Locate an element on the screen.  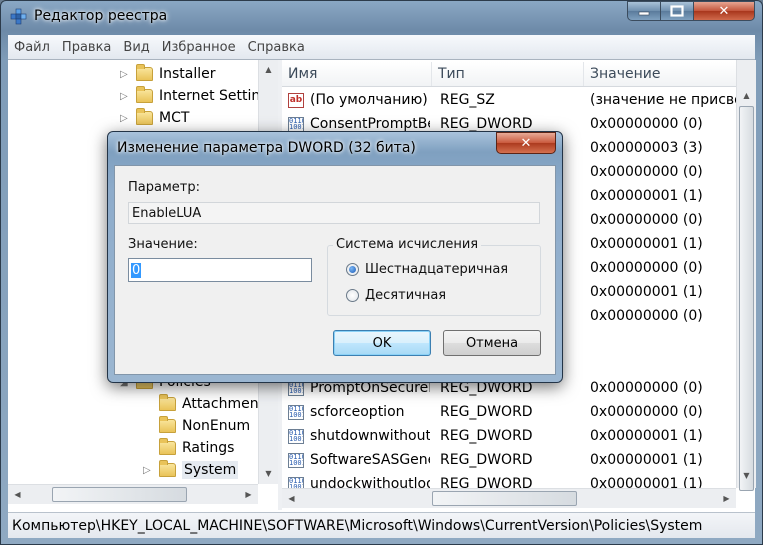
dialog-close-button: ✕ is located at coordinates (526, 143).